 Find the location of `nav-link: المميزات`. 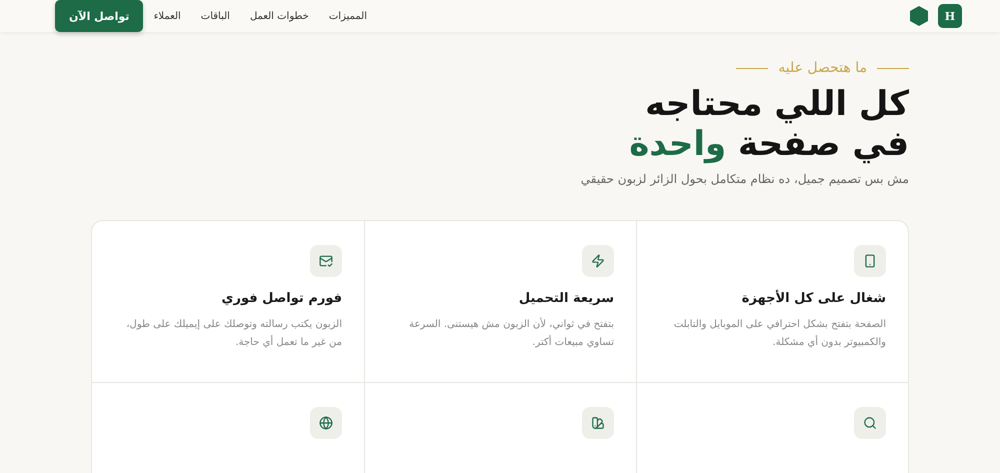

nav-link: المميزات is located at coordinates (347, 16).